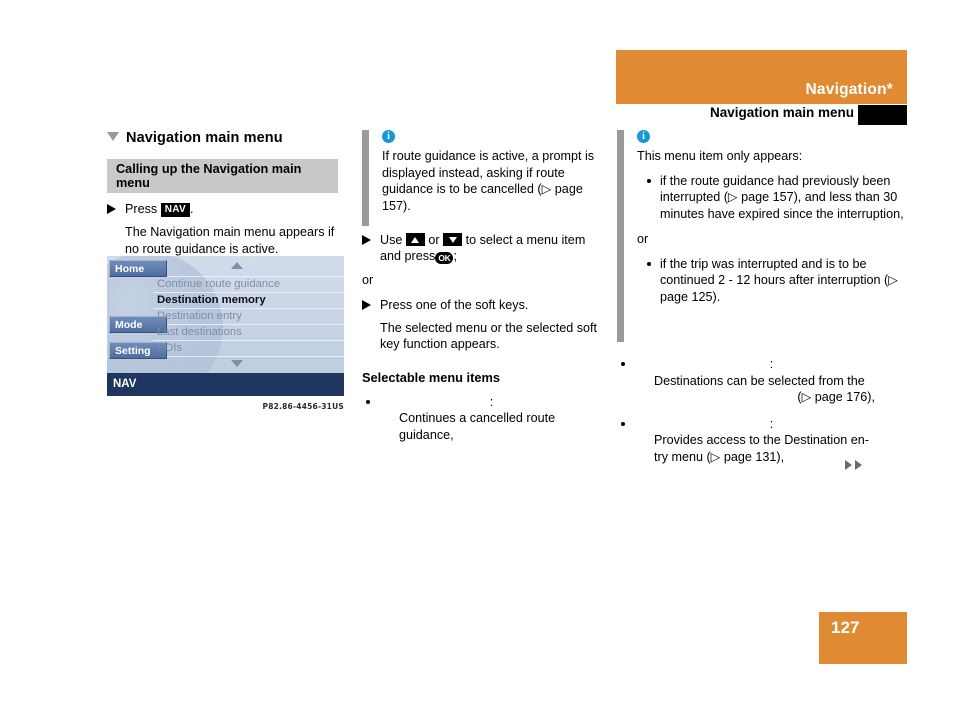 Image resolution: width=954 pixels, height=716 pixels. What do you see at coordinates (845, 627) in the screenshot?
I see `page-number: 127` at bounding box center [845, 627].